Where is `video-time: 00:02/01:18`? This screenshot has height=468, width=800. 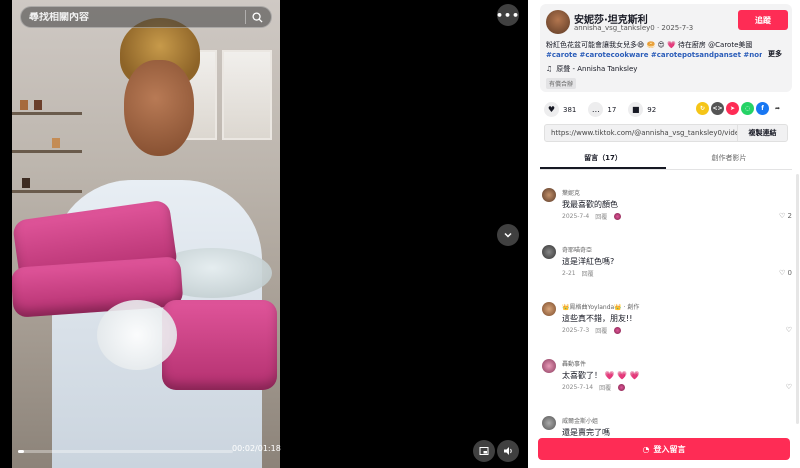
video-time: 00:02/01:18 is located at coordinates (256, 448).